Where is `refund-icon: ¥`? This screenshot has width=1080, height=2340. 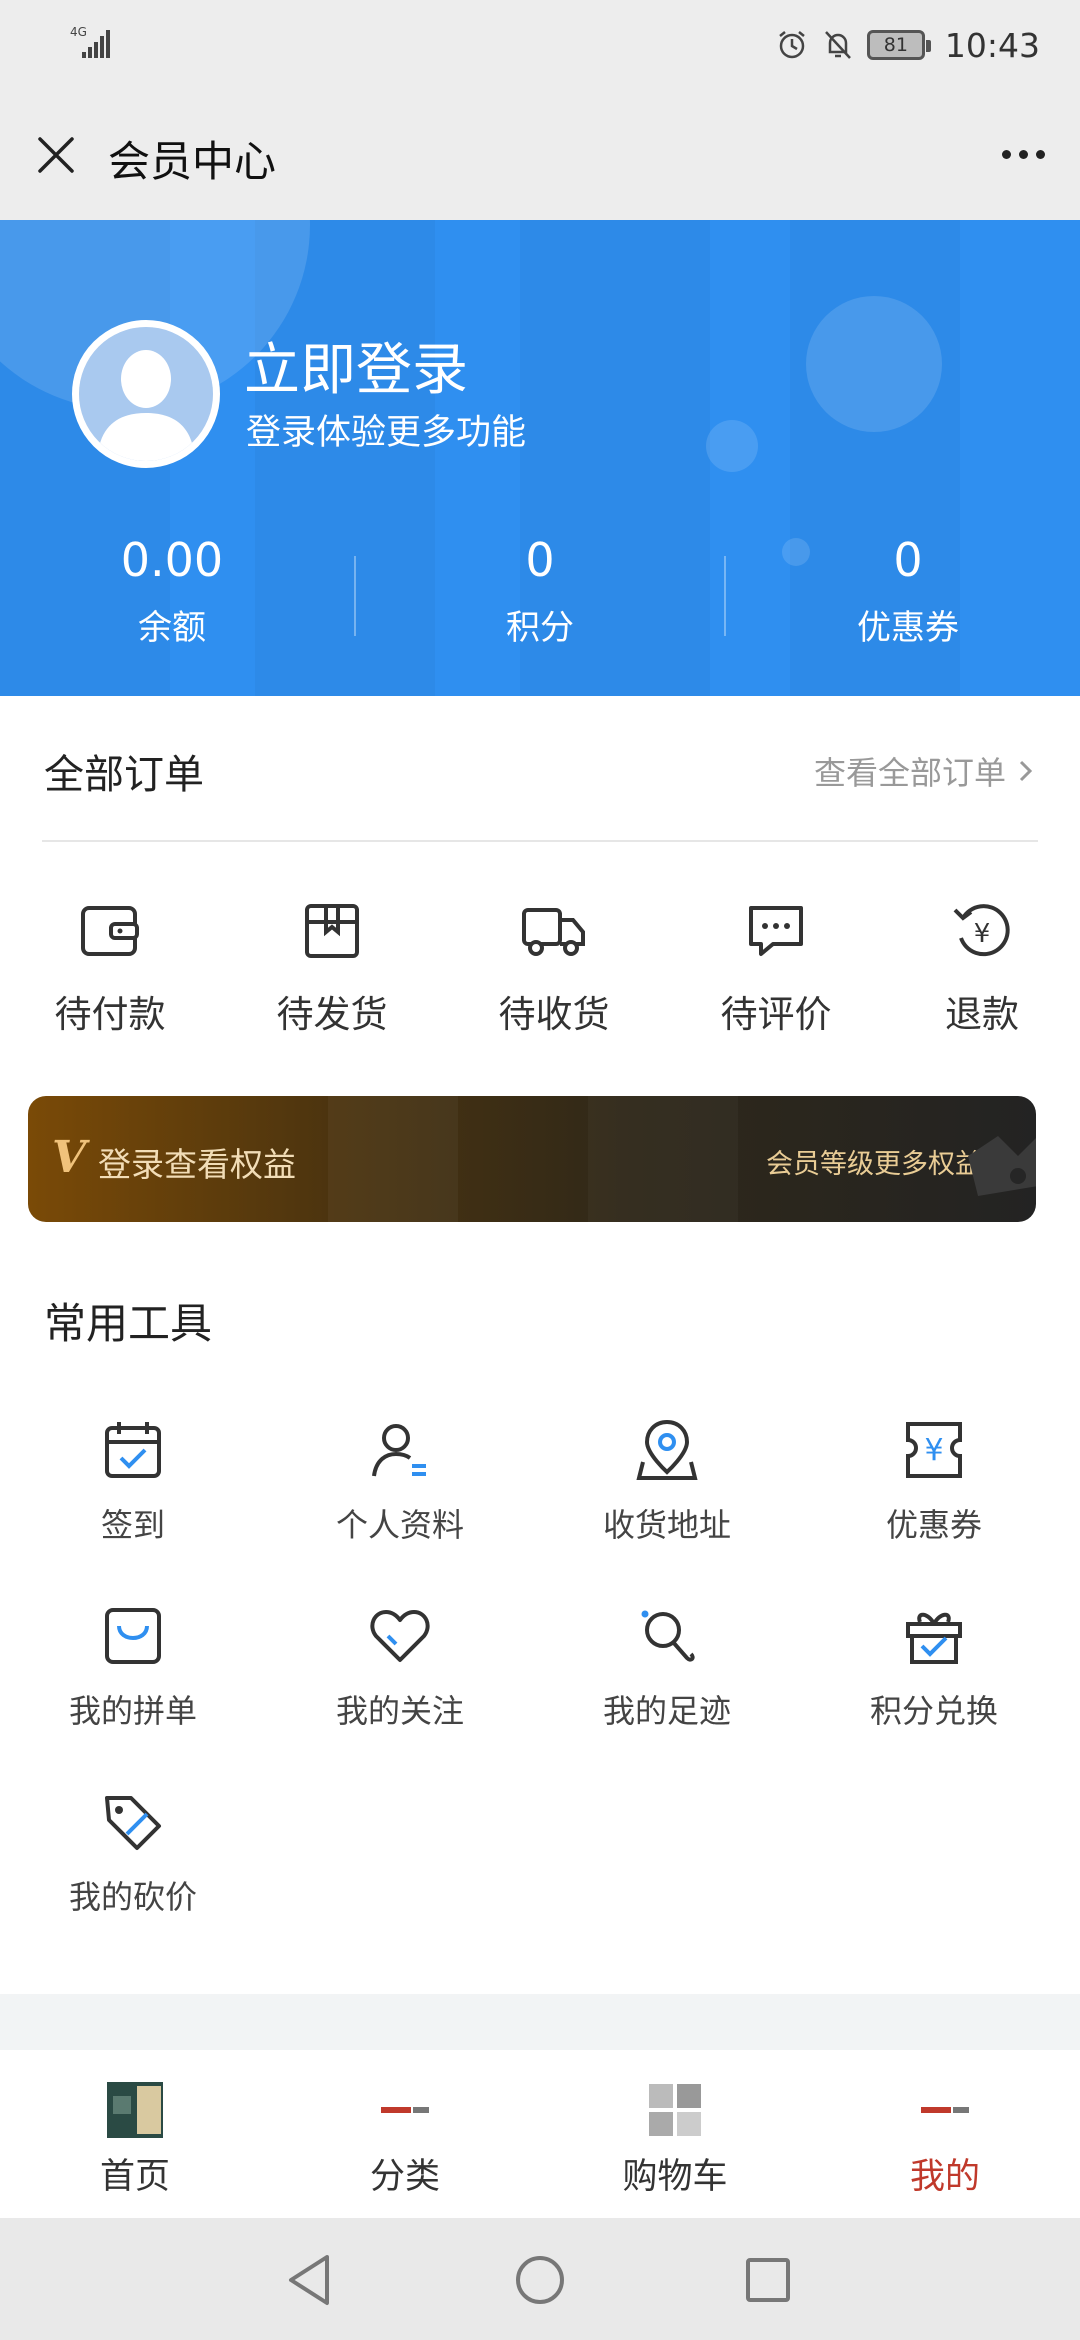
refund-icon: ¥ is located at coordinates (981, 930).